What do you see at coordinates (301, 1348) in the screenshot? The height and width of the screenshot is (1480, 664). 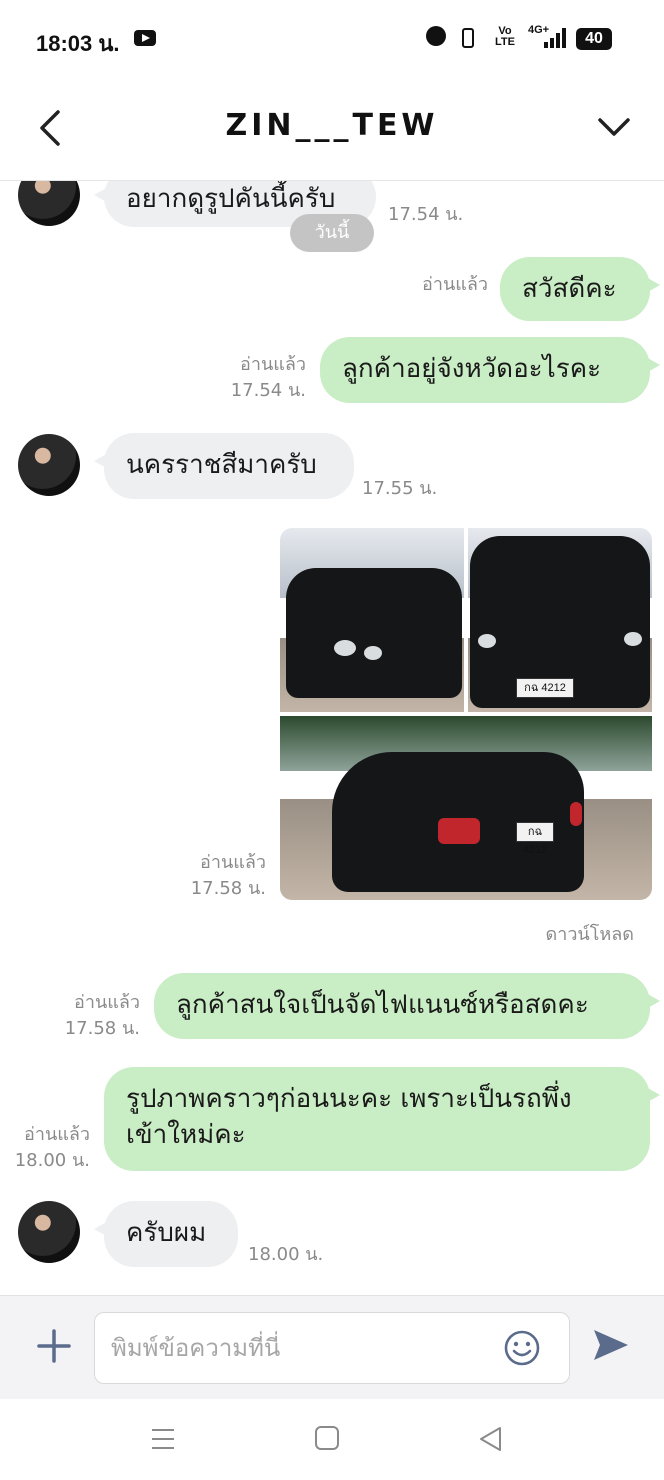 I see `message-input` at bounding box center [301, 1348].